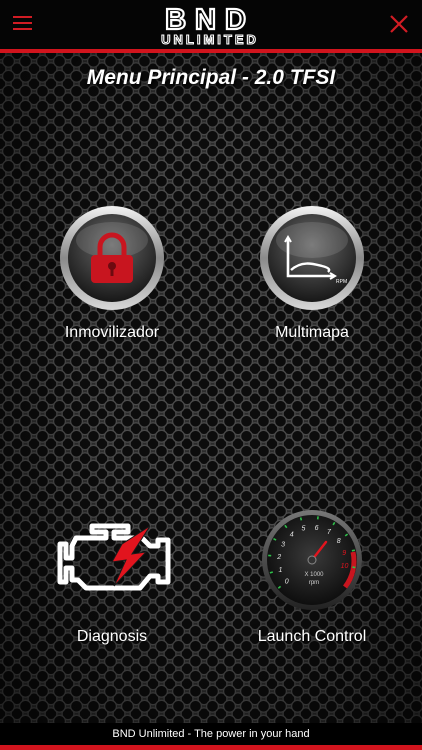 This screenshot has width=422, height=750. I want to click on tachometer-tick-1: 1, so click(280, 570).